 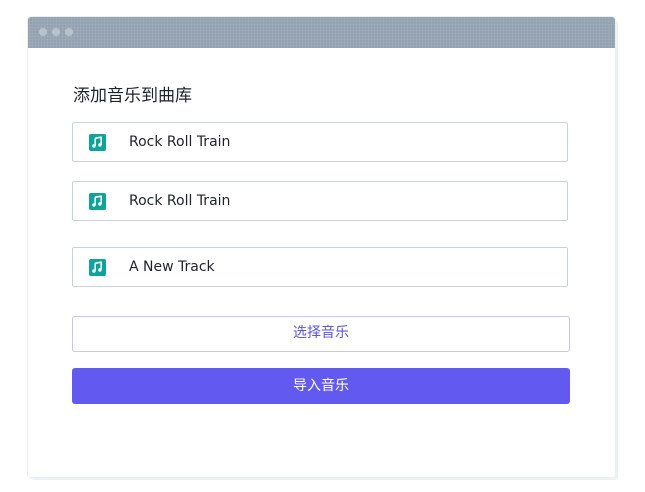 What do you see at coordinates (172, 267) in the screenshot?
I see `track-title: A New Track` at bounding box center [172, 267].